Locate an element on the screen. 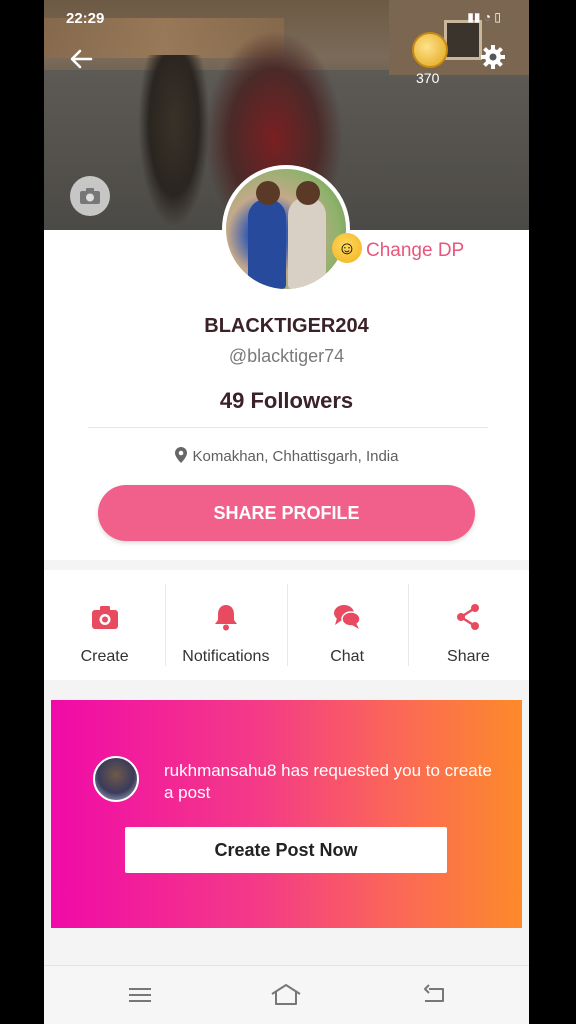  action-label: Share is located at coordinates (468, 656).